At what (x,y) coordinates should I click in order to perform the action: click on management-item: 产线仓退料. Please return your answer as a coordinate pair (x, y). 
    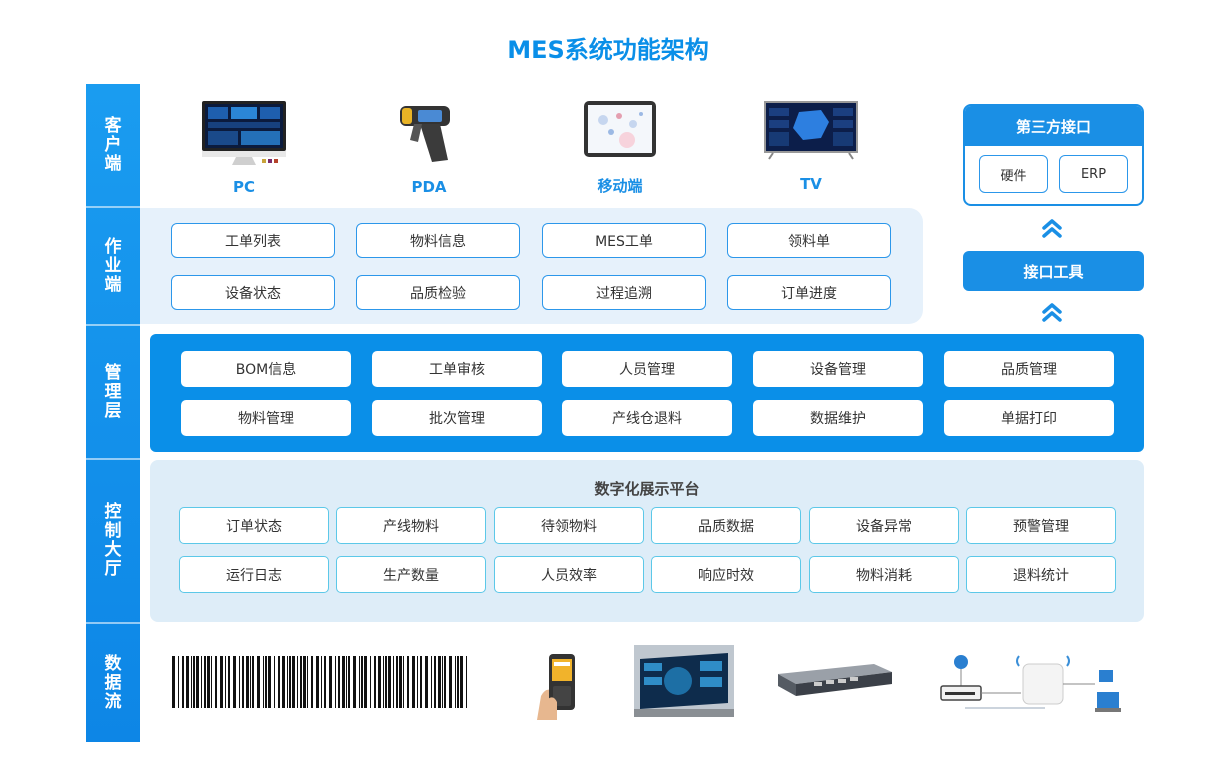
    Looking at the image, I should click on (647, 418).